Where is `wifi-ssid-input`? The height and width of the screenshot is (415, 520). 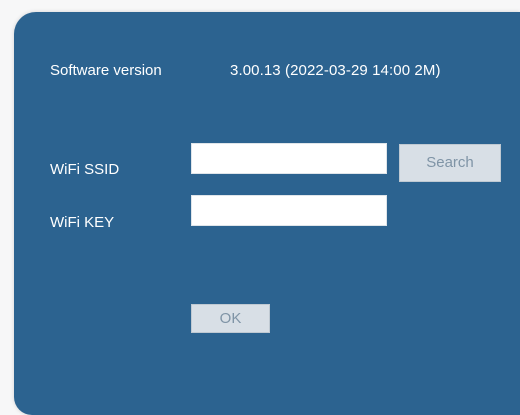 wifi-ssid-input is located at coordinates (289, 158).